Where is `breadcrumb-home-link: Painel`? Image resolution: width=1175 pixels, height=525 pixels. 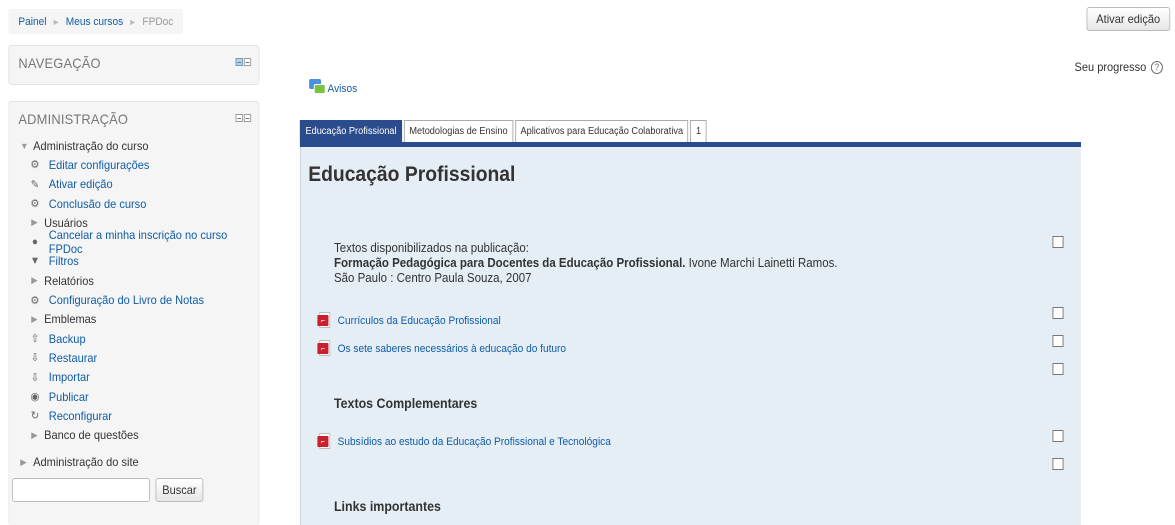
breadcrumb-home-link: Painel is located at coordinates (32, 22).